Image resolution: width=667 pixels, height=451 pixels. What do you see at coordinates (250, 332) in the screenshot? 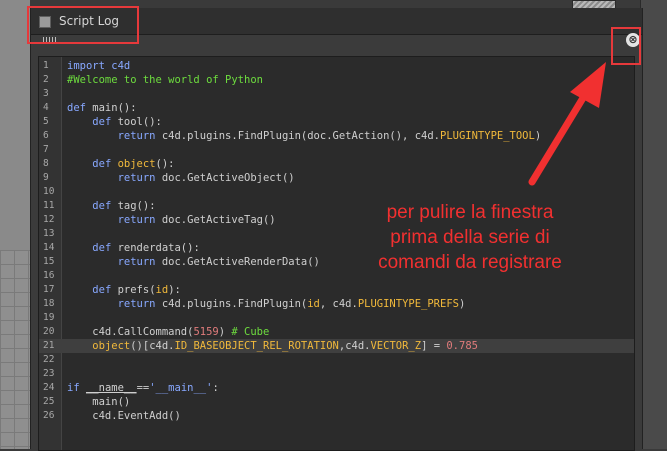
I see `code-token: # Cube` at bounding box center [250, 332].